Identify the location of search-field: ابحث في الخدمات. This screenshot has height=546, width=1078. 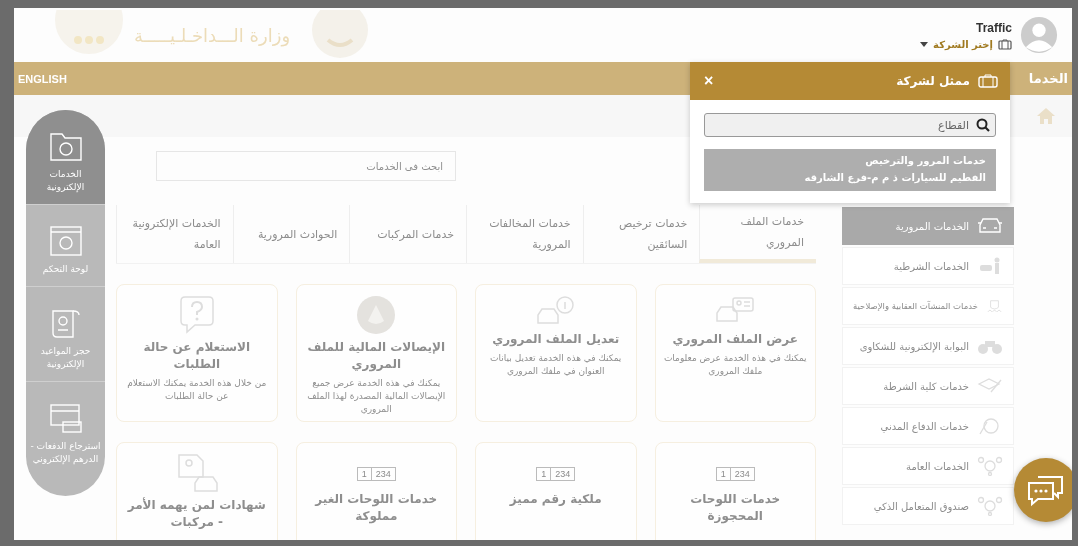
(306, 166).